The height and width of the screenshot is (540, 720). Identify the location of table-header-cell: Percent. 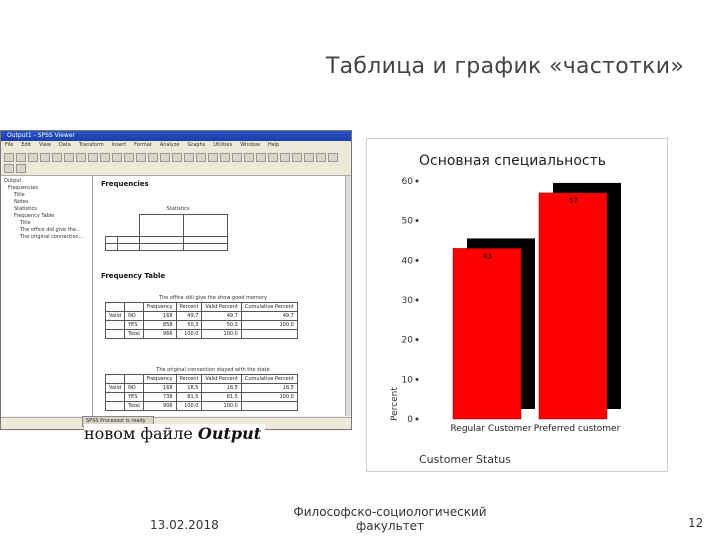
(189, 379).